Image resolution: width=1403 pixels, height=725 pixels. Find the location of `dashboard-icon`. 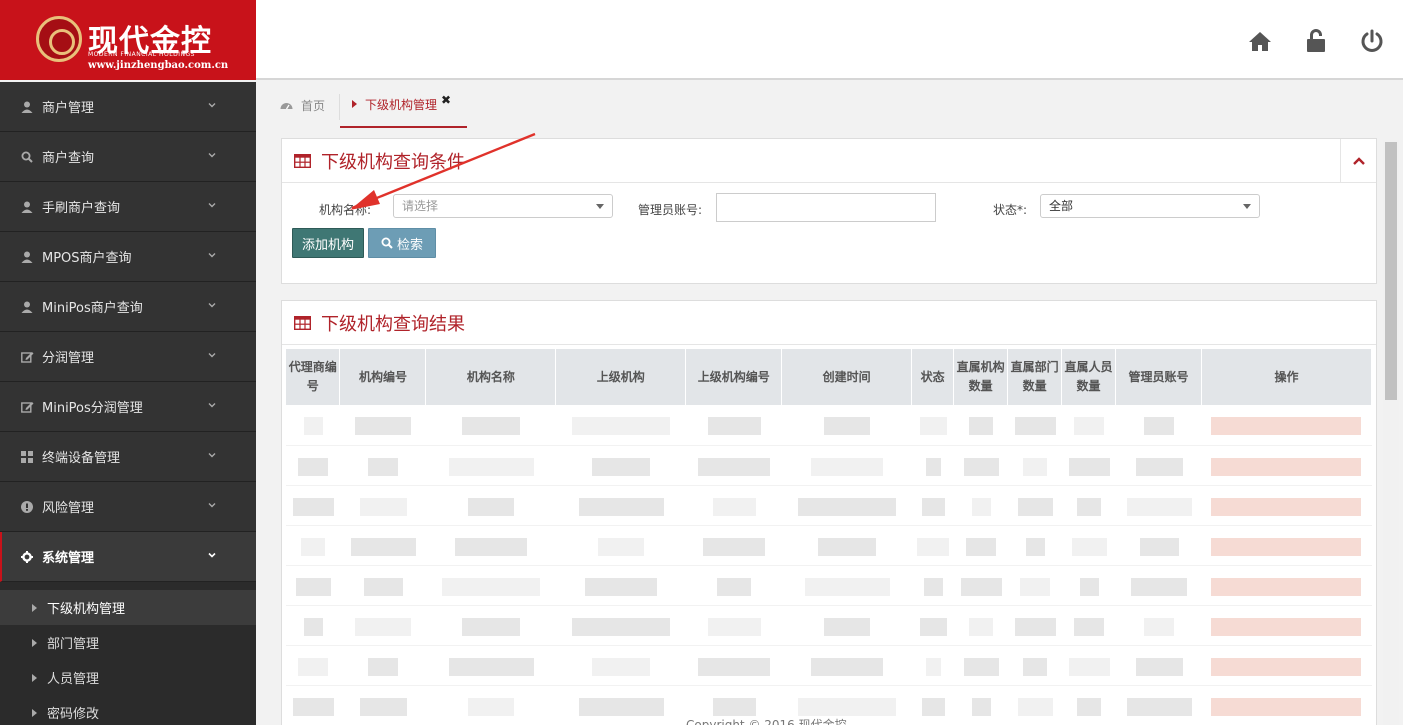

dashboard-icon is located at coordinates (286, 106).